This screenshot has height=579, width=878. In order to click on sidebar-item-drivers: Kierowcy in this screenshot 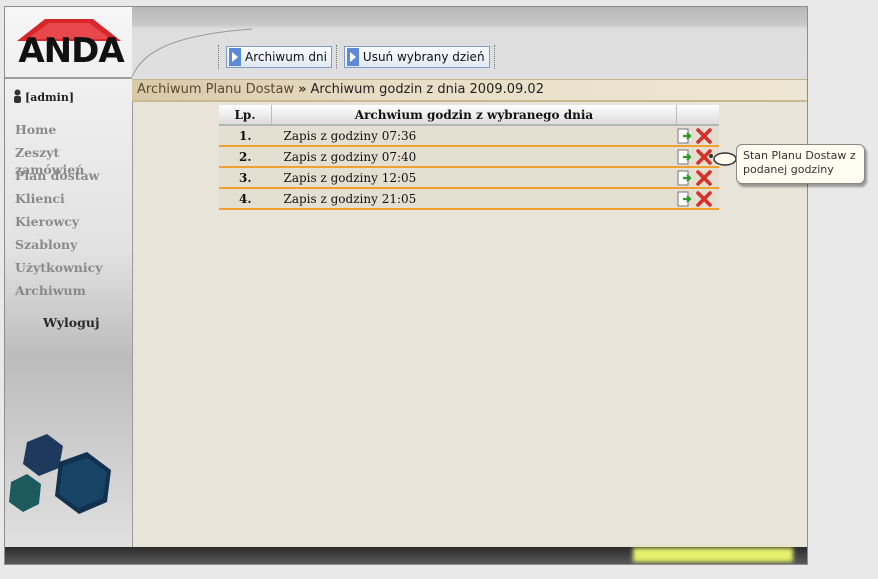, I will do `click(73, 224)`.